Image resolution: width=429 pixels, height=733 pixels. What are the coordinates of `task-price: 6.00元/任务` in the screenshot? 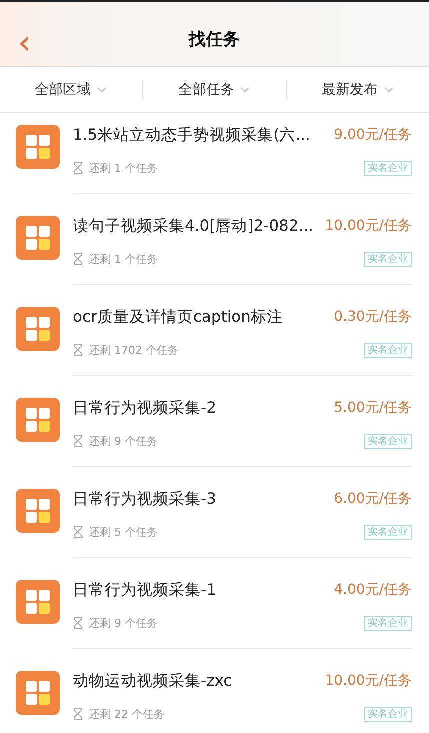 It's located at (373, 499).